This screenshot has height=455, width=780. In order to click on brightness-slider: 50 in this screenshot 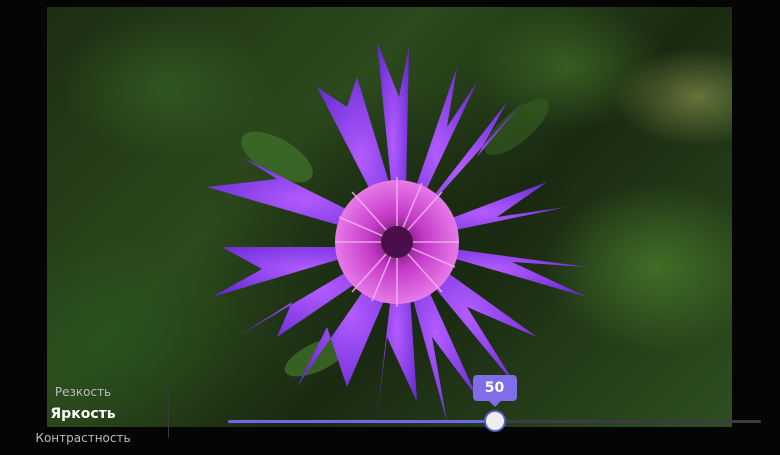, I will do `click(494, 402)`.